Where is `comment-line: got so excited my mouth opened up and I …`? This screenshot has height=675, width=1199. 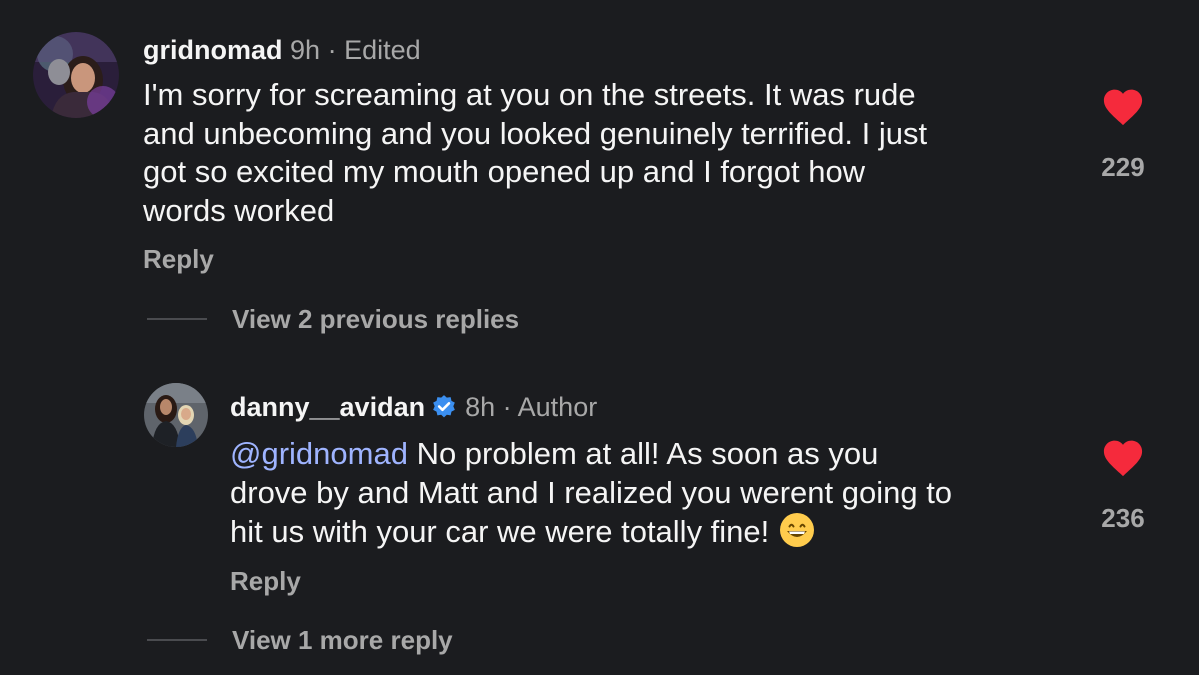
comment-line: got so excited my mouth opened up and I … is located at coordinates (504, 171).